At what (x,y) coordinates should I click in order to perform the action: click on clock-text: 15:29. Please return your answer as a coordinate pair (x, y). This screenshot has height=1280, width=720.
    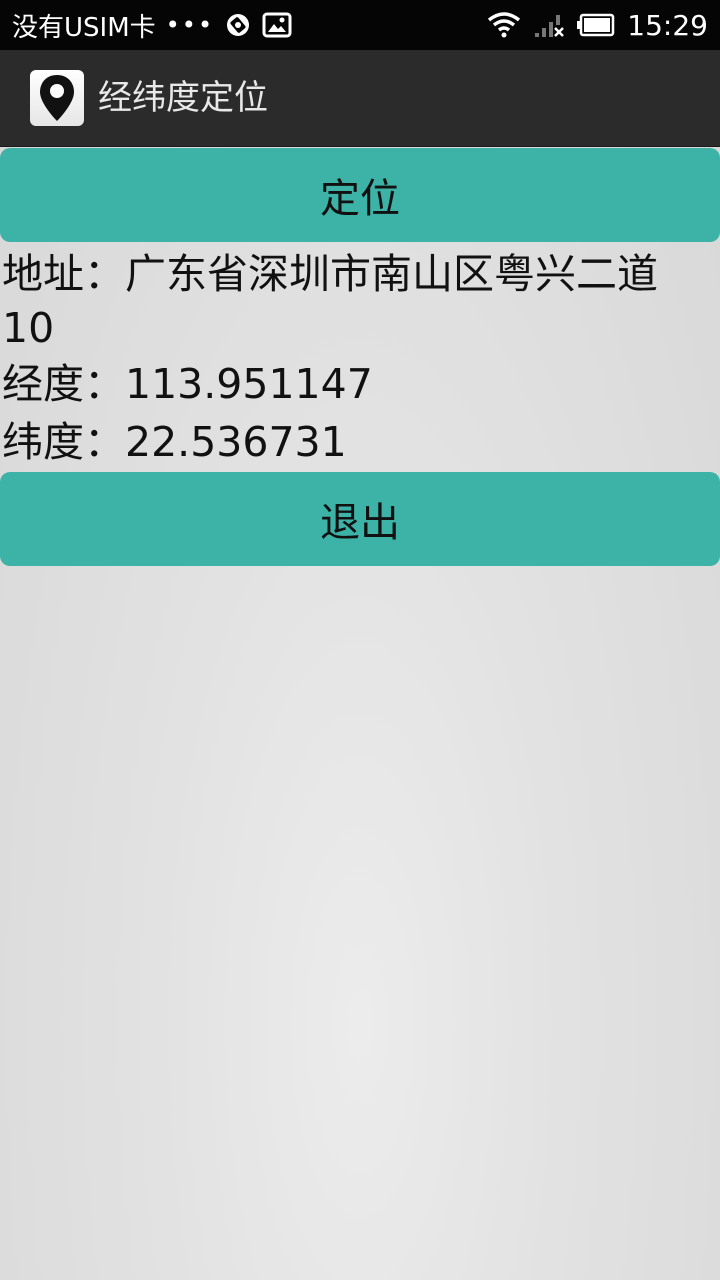
    Looking at the image, I should click on (667, 25).